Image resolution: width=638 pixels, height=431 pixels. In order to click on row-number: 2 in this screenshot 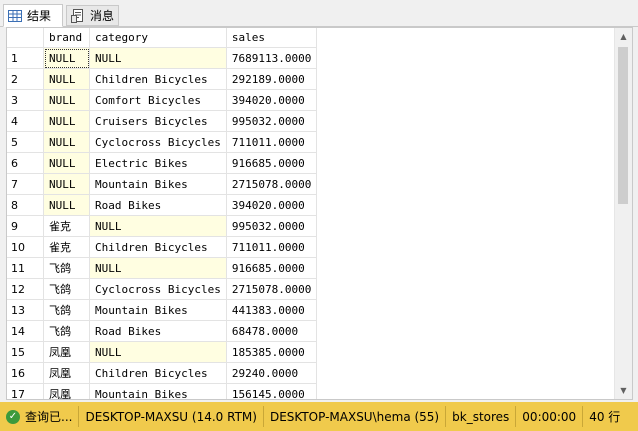, I will do `click(25, 79)`.